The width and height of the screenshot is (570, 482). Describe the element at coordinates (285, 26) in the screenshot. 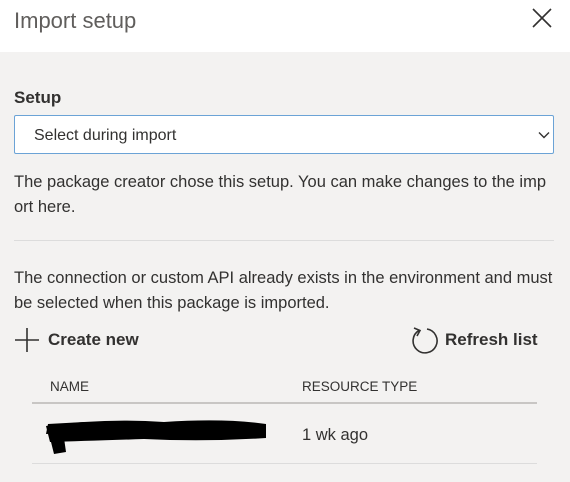

I see `panel-header: Import setup` at that location.